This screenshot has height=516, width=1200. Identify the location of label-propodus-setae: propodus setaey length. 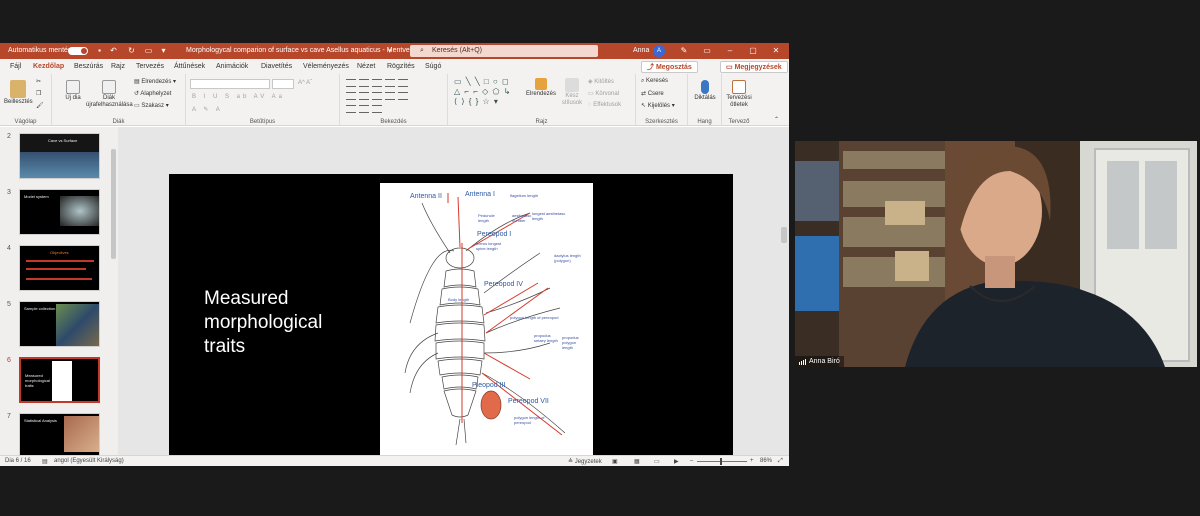
(546, 338).